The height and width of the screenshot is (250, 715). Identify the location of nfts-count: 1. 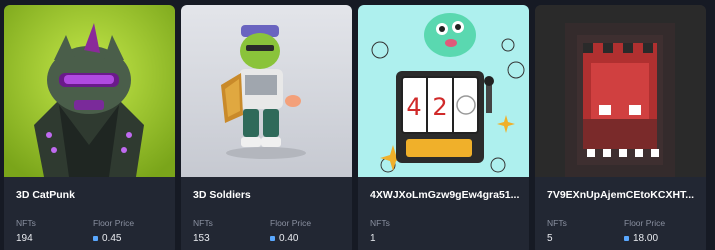
(373, 238).